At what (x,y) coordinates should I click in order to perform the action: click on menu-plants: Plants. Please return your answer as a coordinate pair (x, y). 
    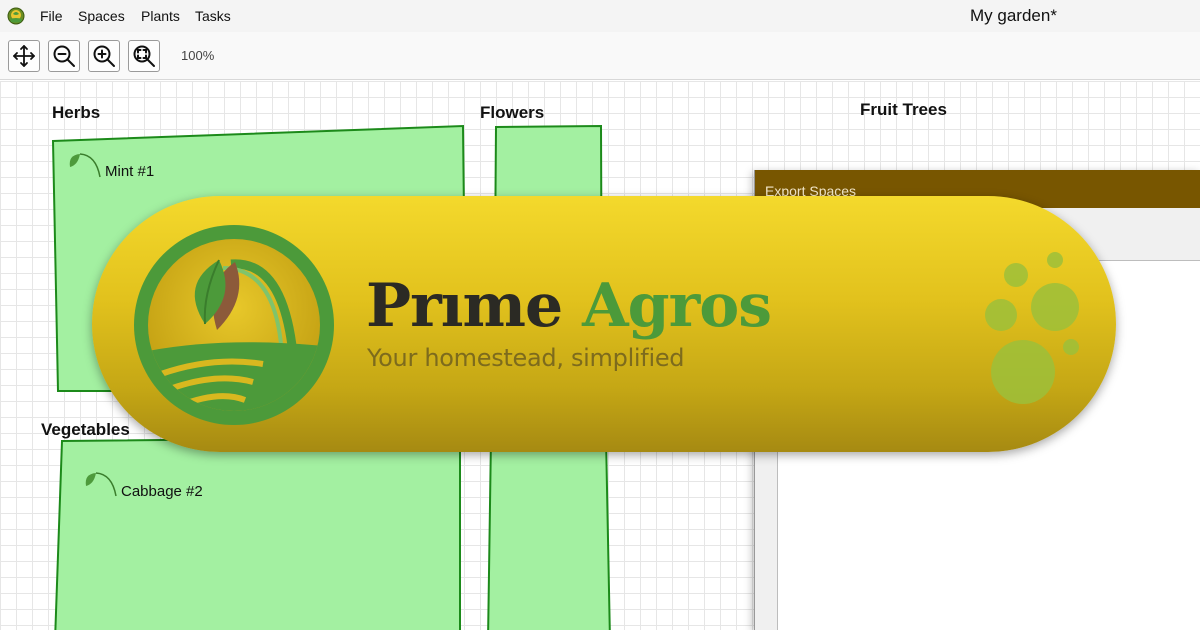
    Looking at the image, I should click on (160, 16).